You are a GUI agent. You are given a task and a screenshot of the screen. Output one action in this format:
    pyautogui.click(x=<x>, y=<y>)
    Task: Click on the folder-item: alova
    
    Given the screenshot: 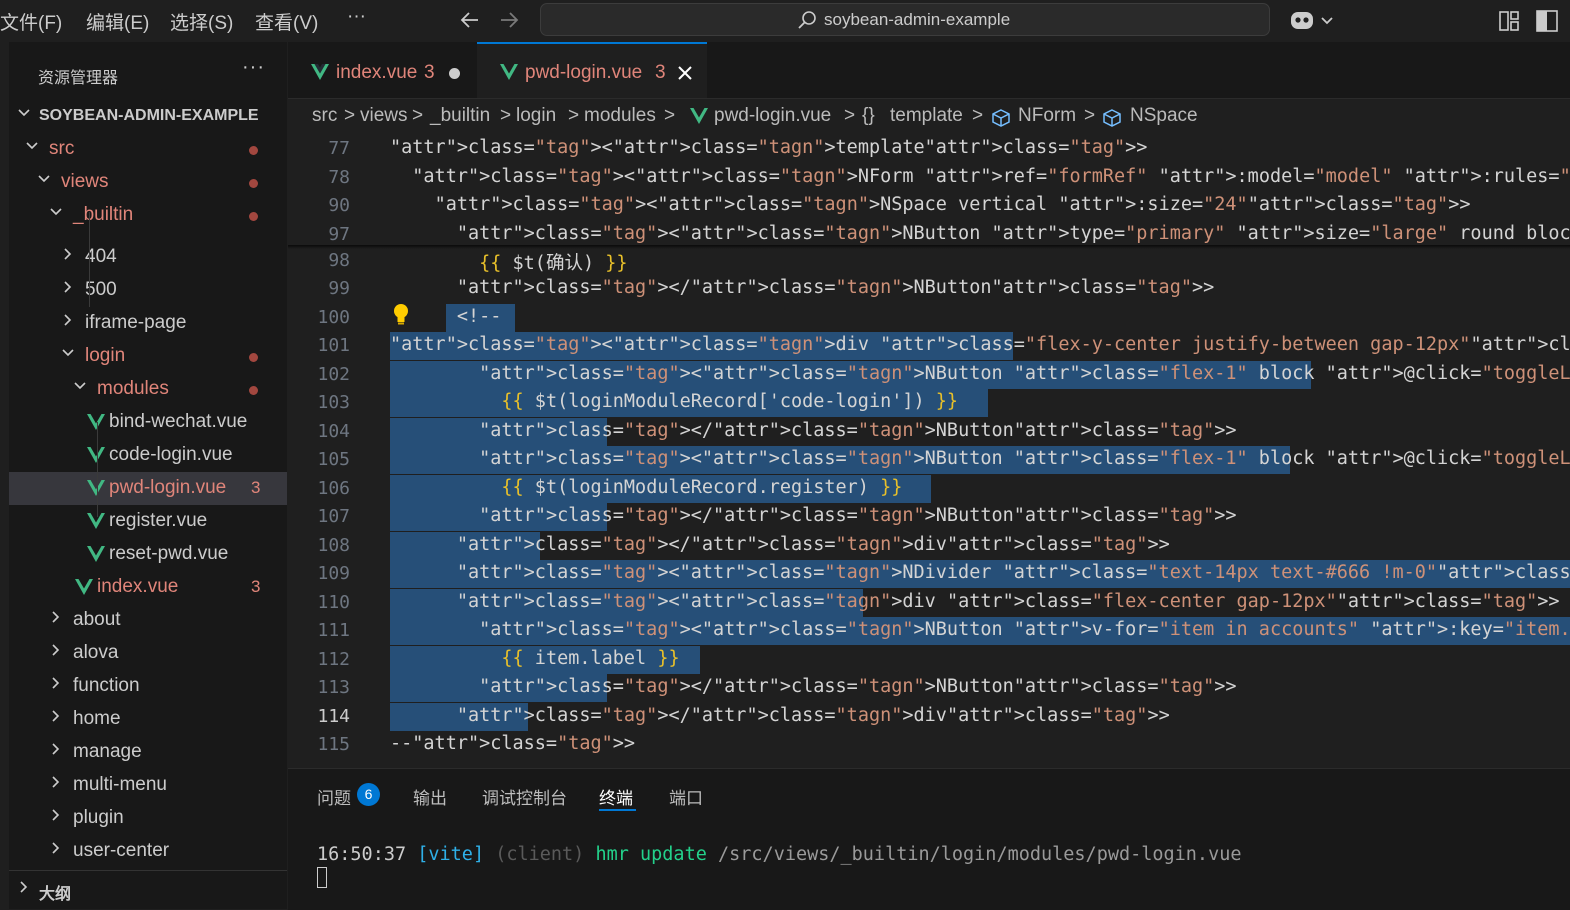 What is the action you would take?
    pyautogui.click(x=148, y=653)
    